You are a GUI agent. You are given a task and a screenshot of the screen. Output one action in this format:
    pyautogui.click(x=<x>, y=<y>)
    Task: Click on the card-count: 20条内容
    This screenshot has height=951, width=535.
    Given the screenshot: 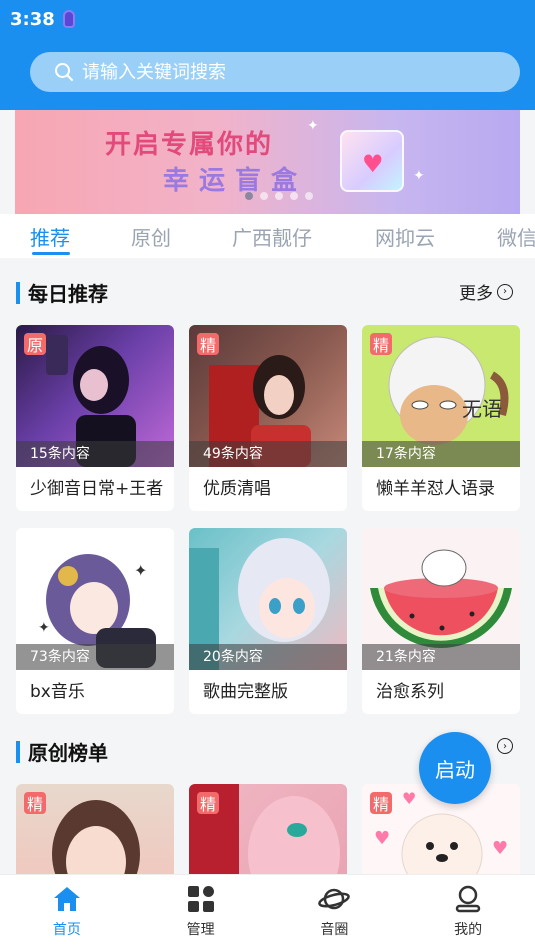 What is the action you would take?
    pyautogui.click(x=268, y=657)
    